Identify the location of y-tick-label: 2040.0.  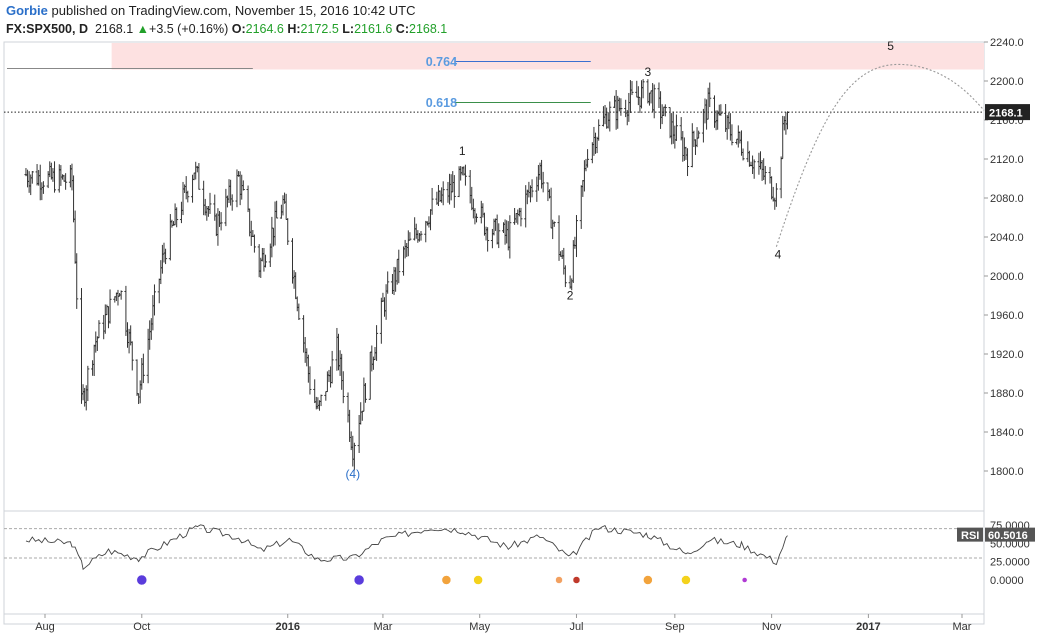
(1007, 238).